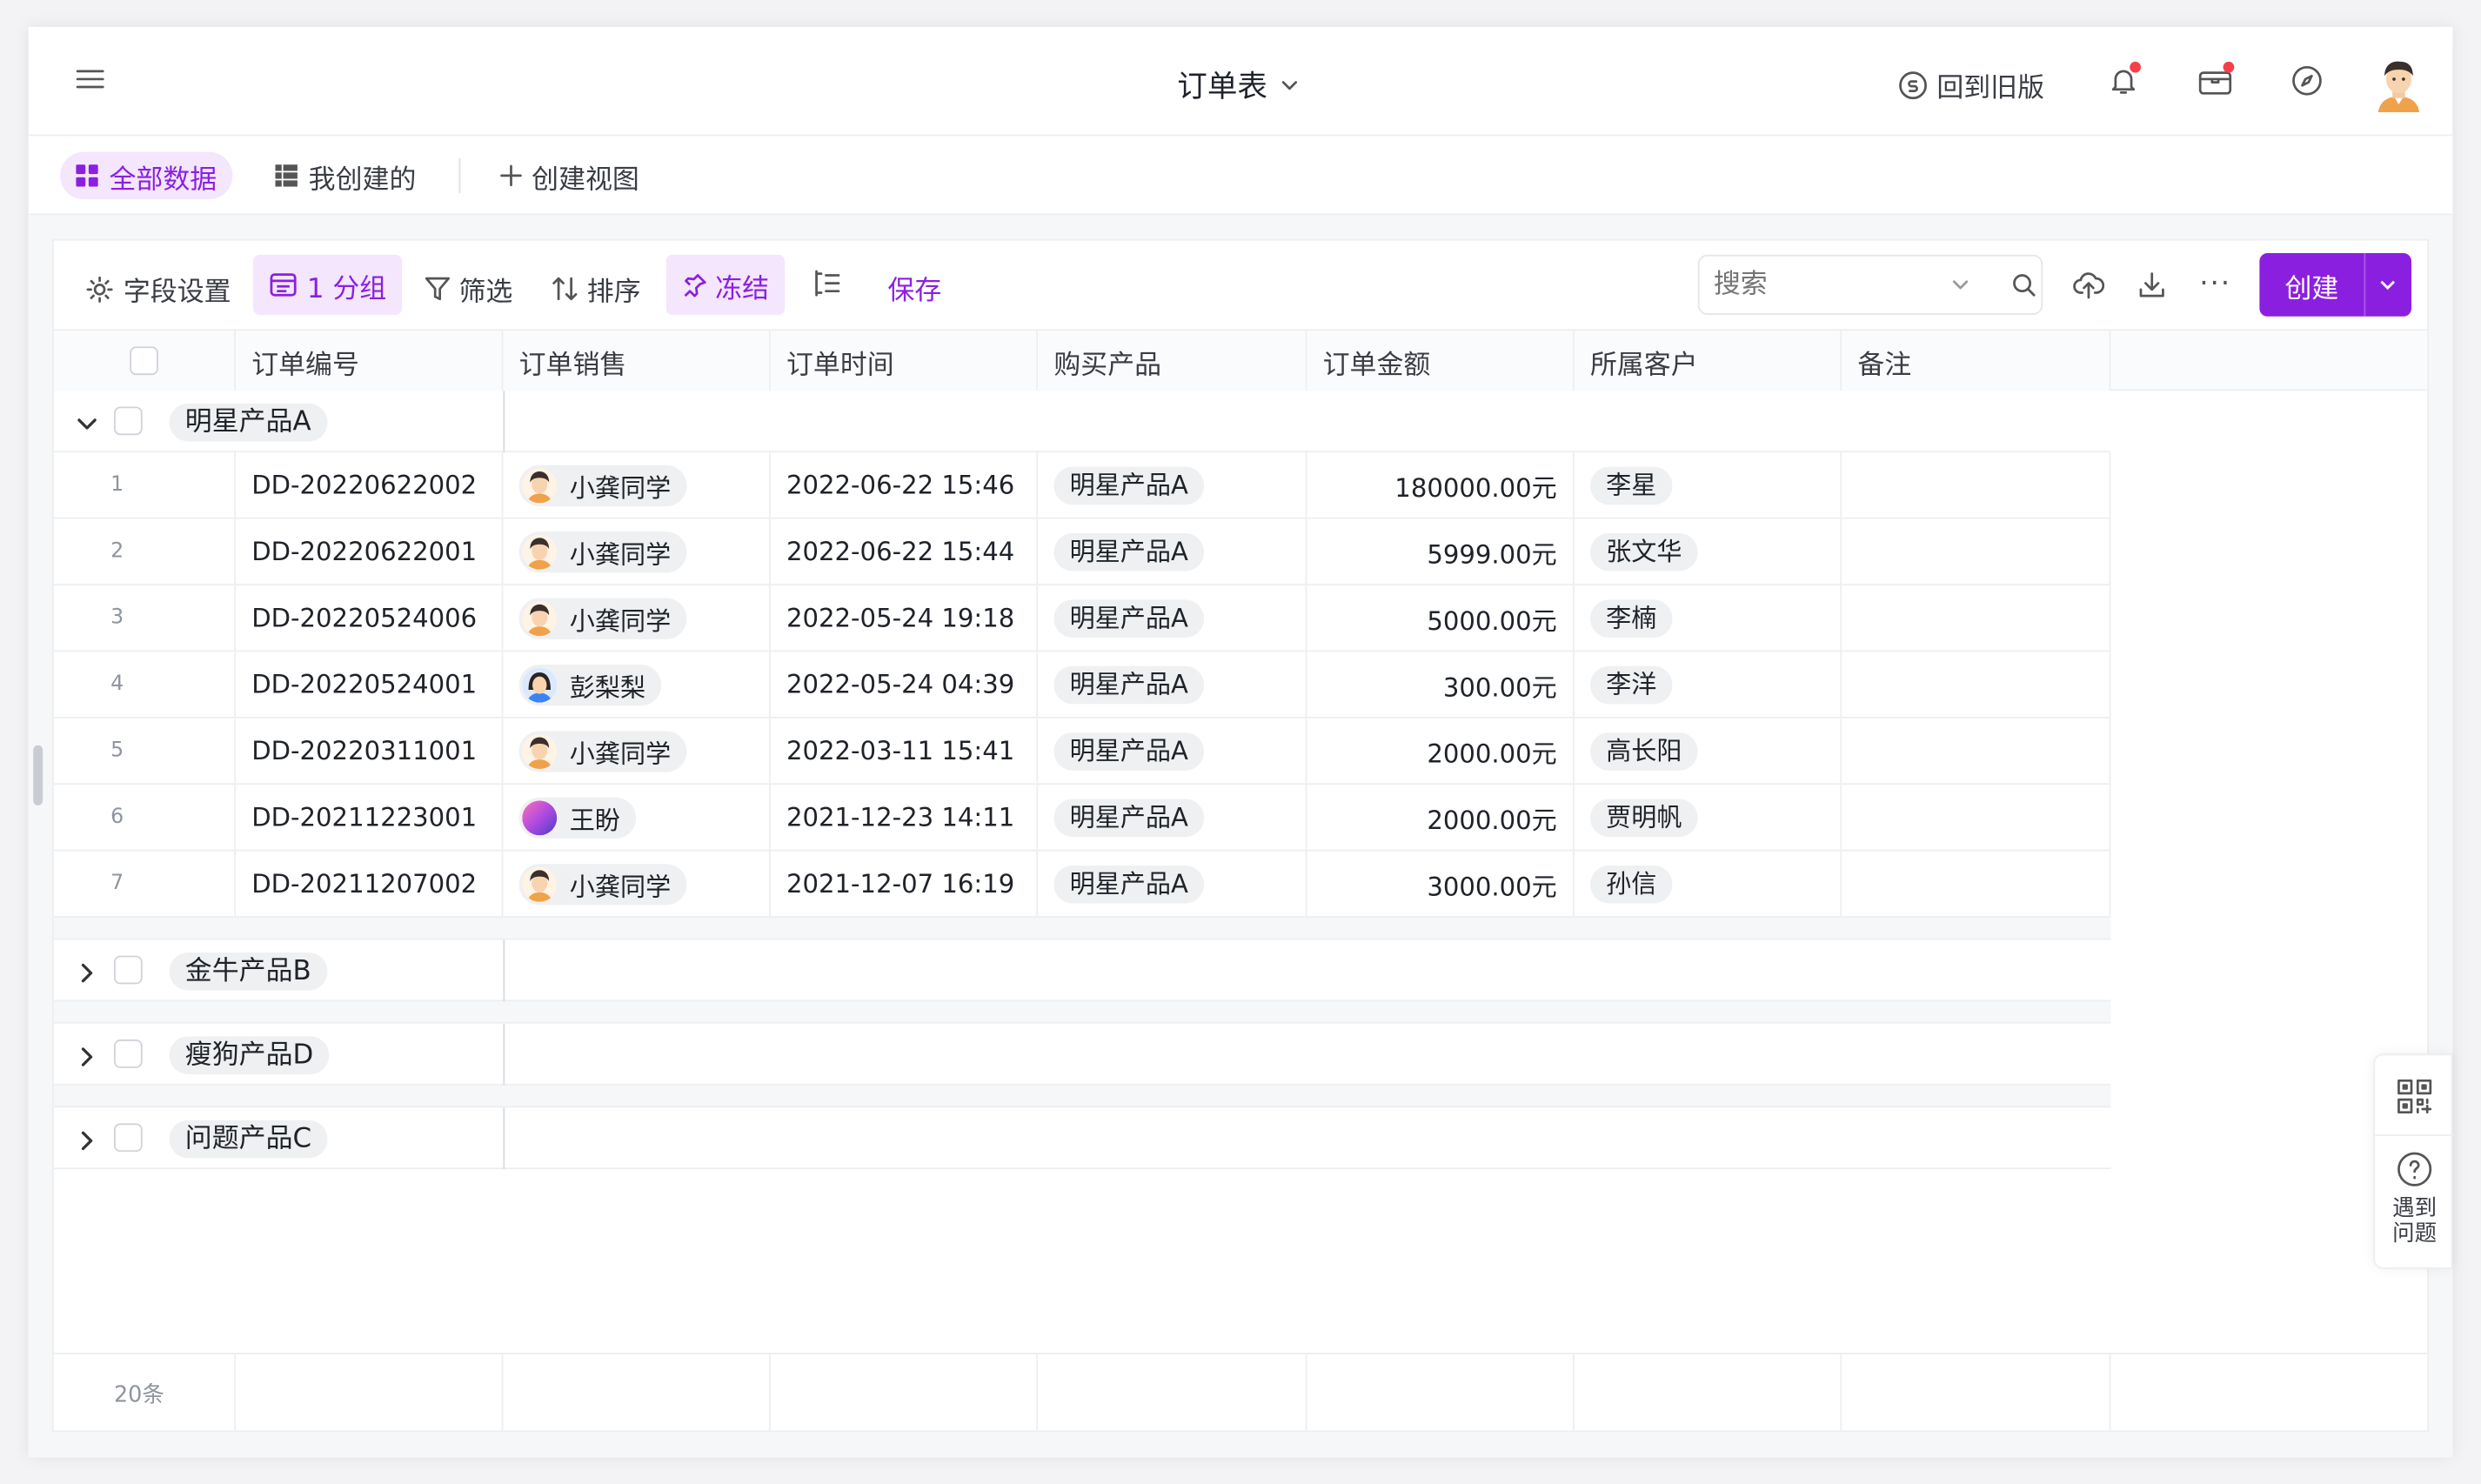  I want to click on user-avatar, so click(2399, 84).